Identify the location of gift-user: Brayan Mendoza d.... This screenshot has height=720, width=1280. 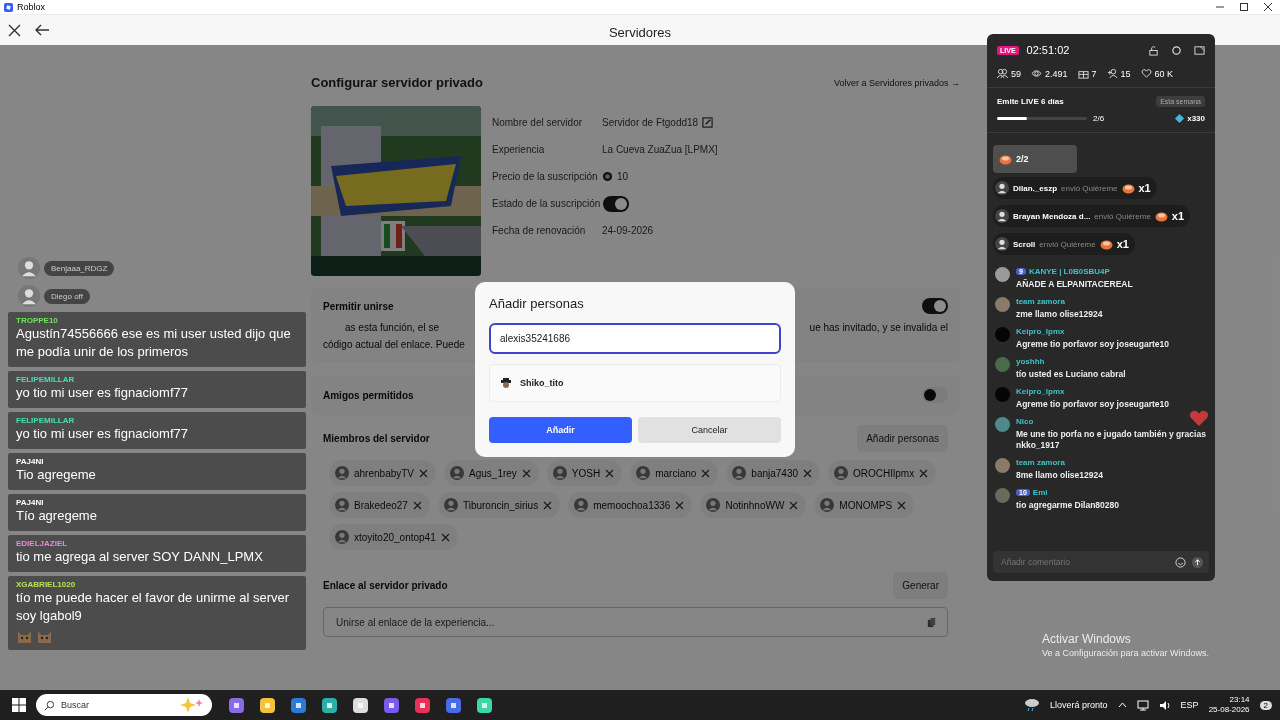
(1052, 216).